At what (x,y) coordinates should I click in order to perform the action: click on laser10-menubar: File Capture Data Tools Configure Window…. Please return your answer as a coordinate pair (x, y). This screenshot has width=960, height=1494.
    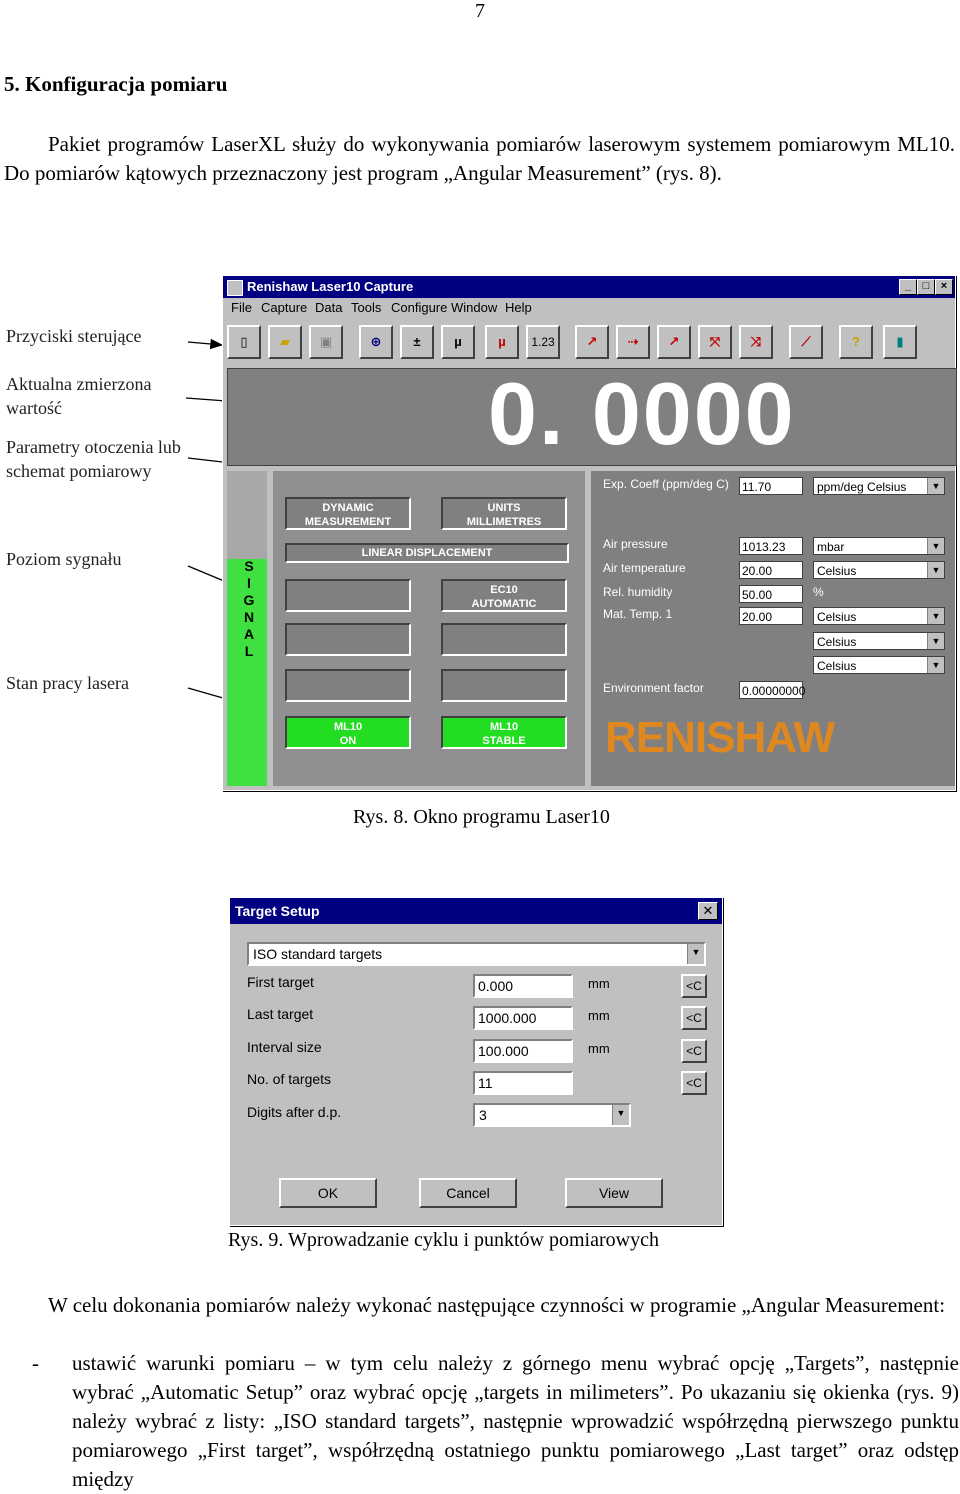
    Looking at the image, I should click on (589, 308).